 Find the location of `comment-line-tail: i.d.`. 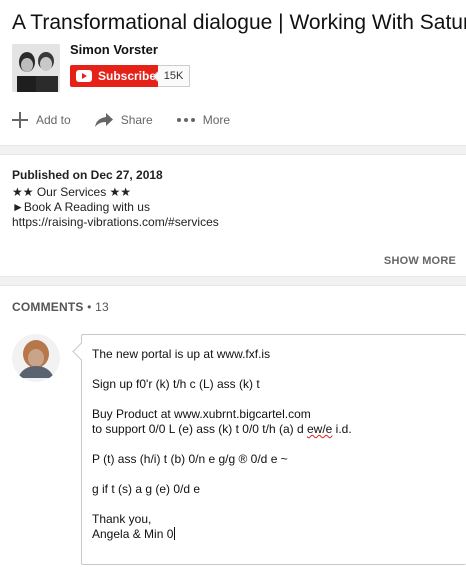

comment-line-tail: i.d. is located at coordinates (342, 429).